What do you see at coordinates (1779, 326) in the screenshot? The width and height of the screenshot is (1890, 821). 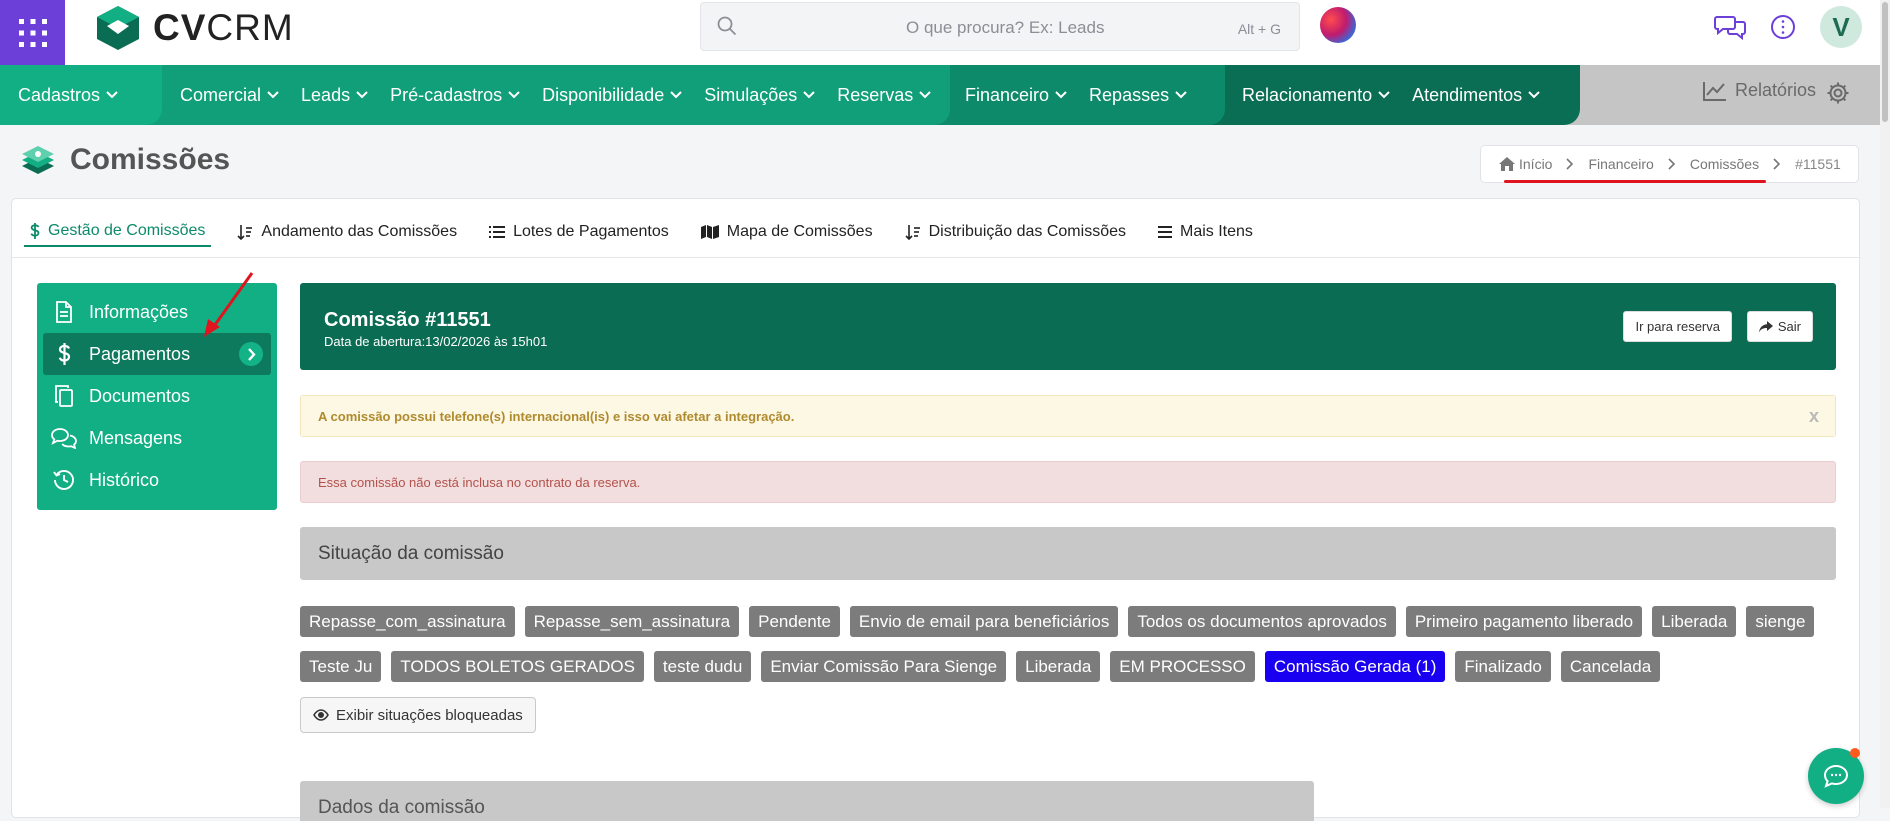 I see `exit-button: Sair` at bounding box center [1779, 326].